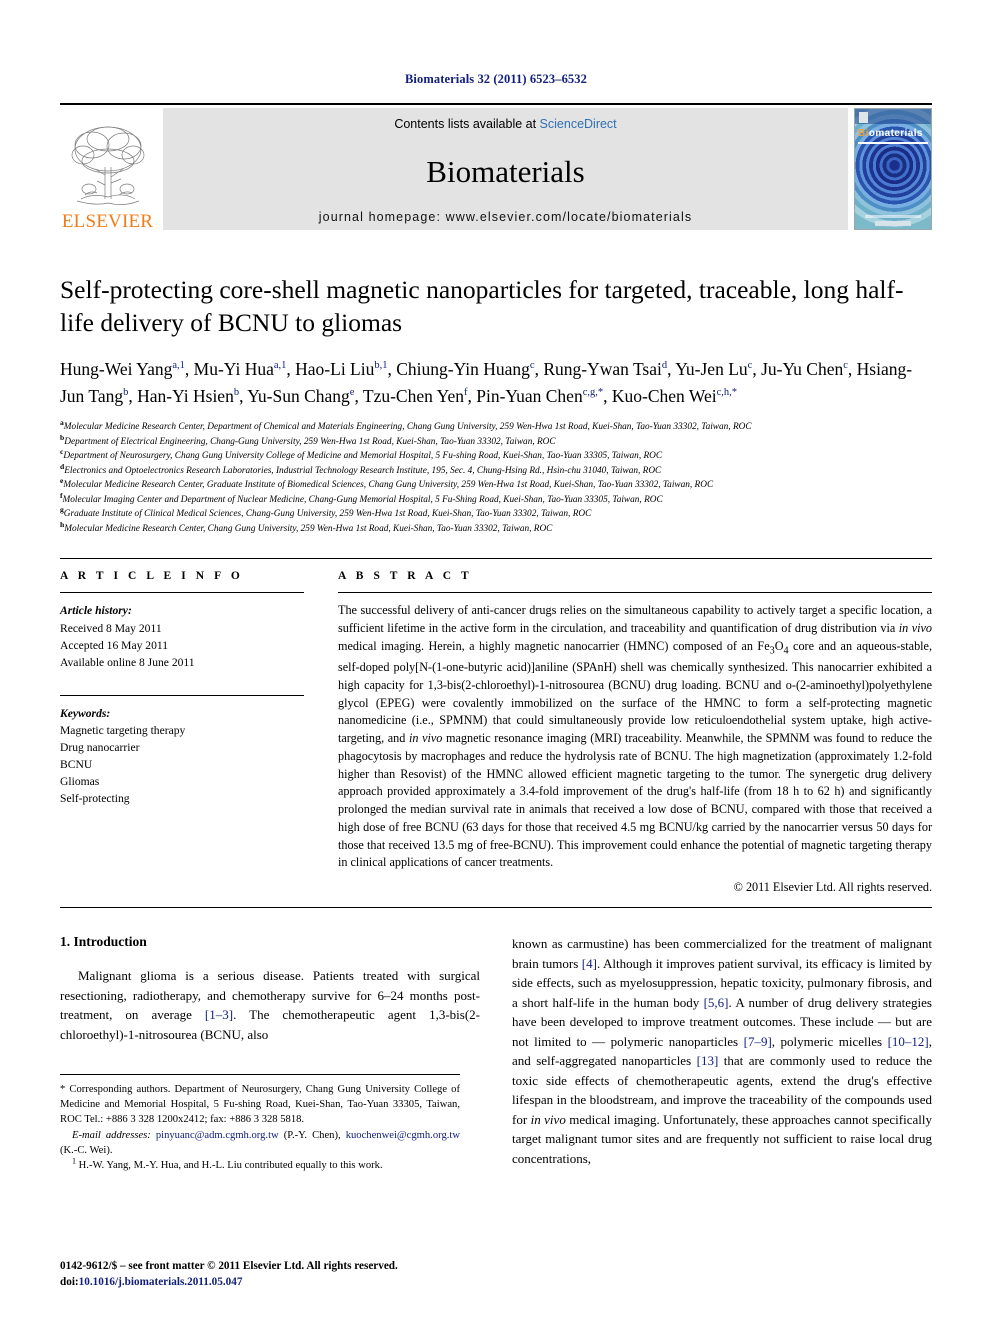  Describe the element at coordinates (100, 747) in the screenshot. I see `keyword-item: Drug nanocarrier` at that location.